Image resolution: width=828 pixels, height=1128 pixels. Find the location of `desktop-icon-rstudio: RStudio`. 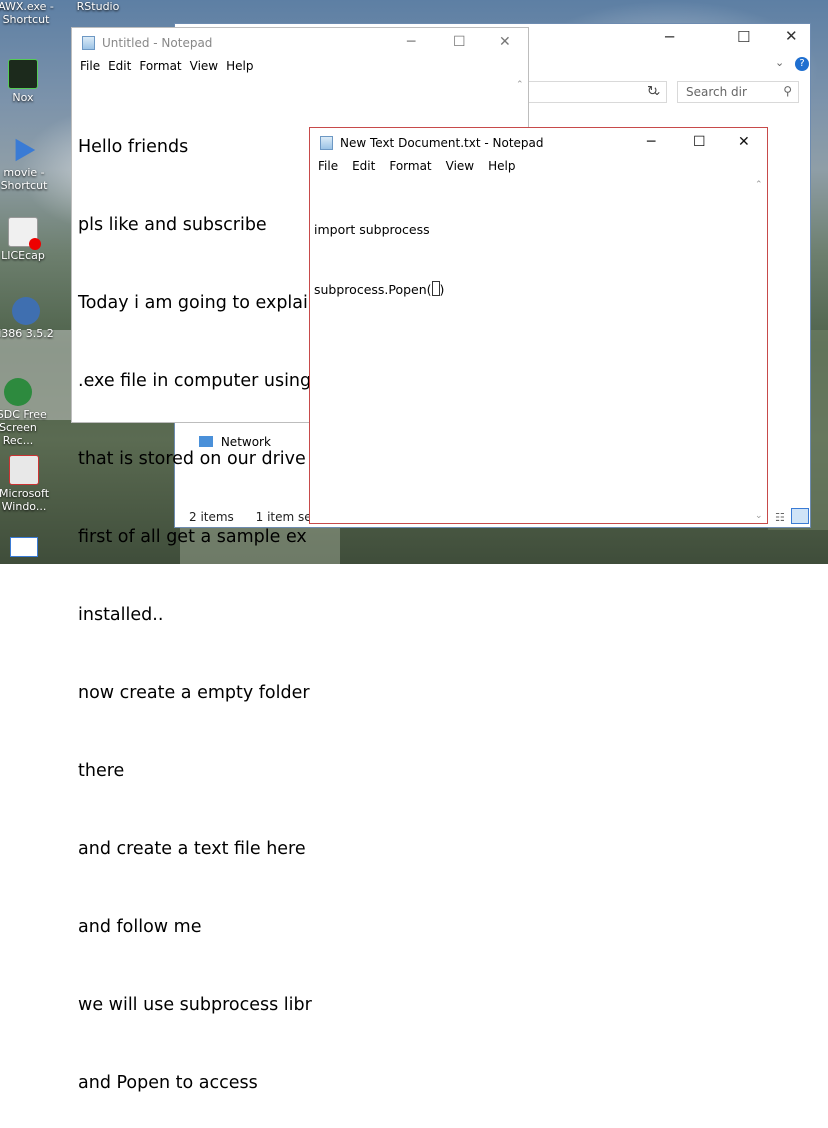

desktop-icon-rstudio: RStudio is located at coordinates (98, 6).